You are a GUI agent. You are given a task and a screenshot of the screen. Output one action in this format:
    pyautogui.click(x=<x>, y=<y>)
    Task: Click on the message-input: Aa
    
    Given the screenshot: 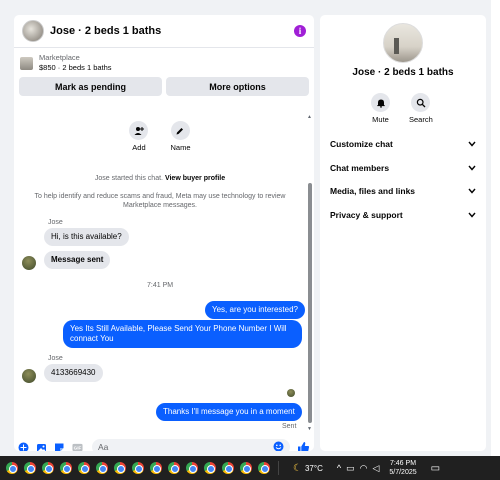 What is the action you would take?
    pyautogui.click(x=191, y=445)
    